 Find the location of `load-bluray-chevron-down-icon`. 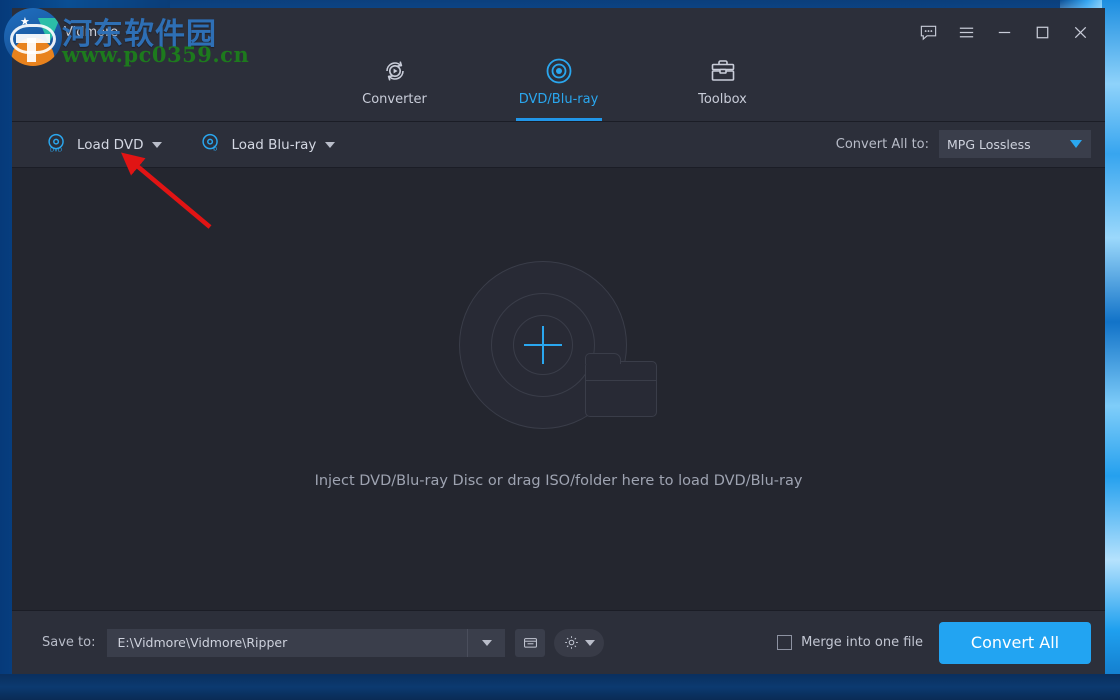

load-bluray-chevron-down-icon is located at coordinates (330, 144).